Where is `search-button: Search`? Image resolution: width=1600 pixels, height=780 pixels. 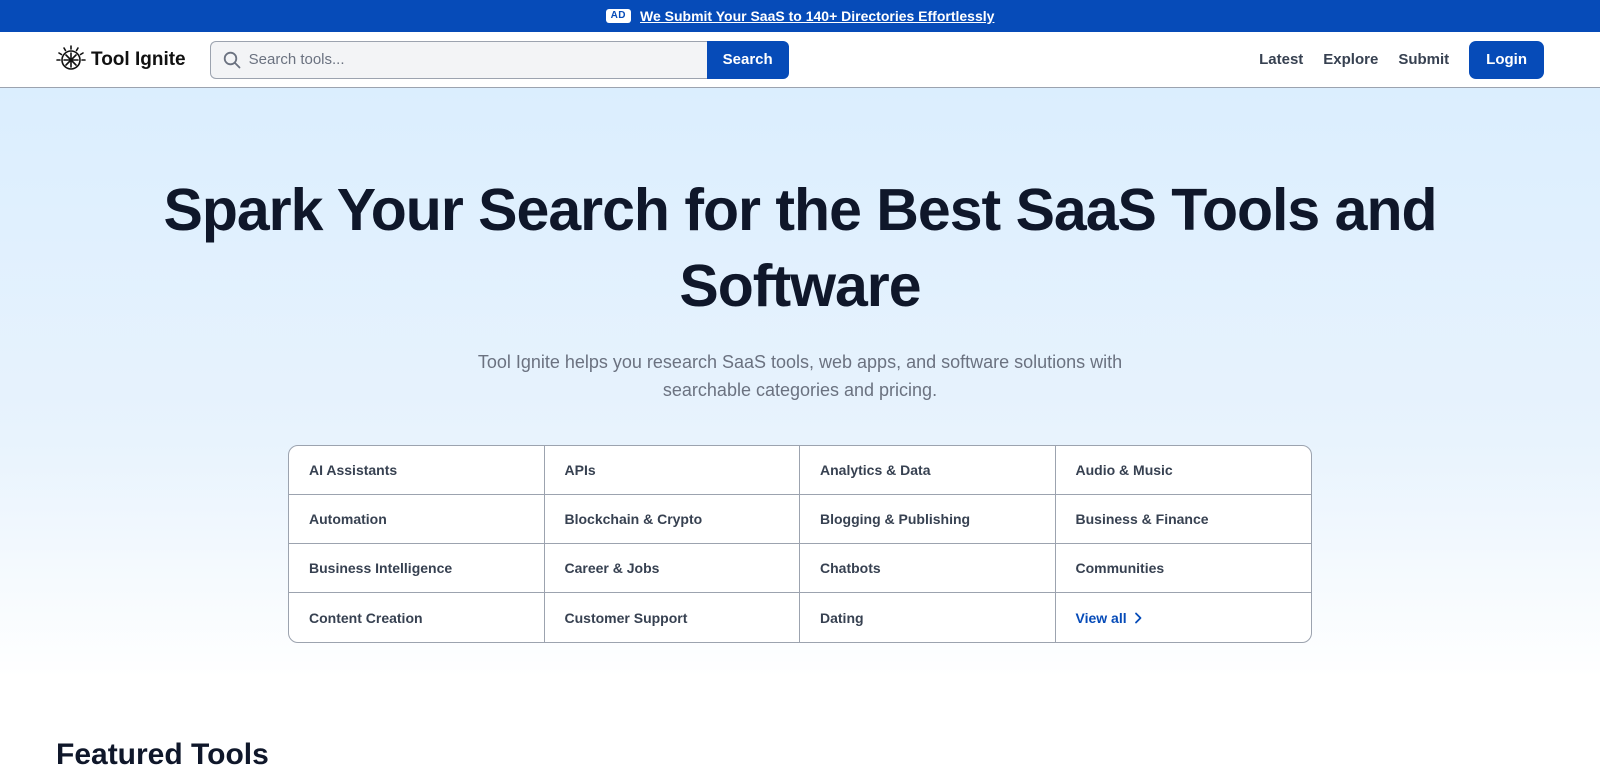
search-button: Search is located at coordinates (747, 59).